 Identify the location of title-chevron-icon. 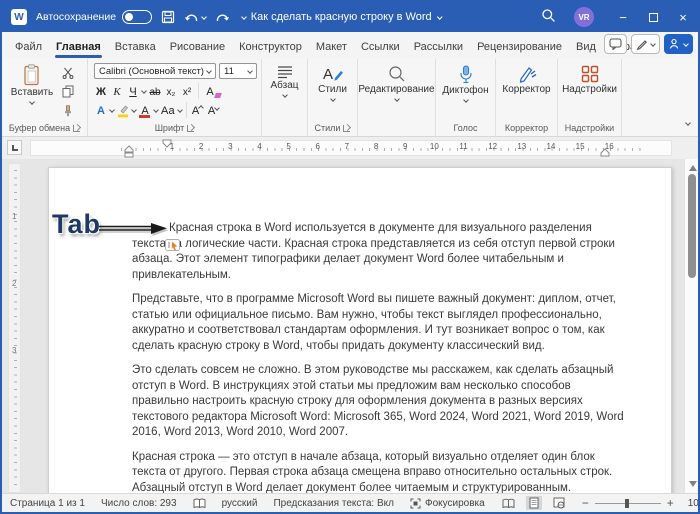
(439, 17).